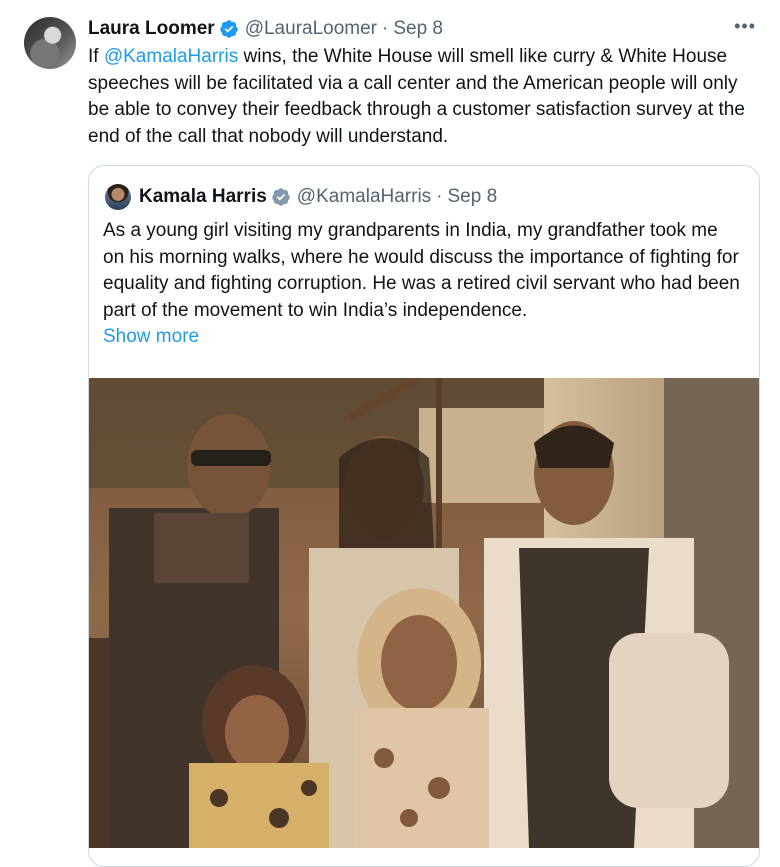  What do you see at coordinates (418, 29) in the screenshot?
I see `tweet-date: Sep 8` at bounding box center [418, 29].